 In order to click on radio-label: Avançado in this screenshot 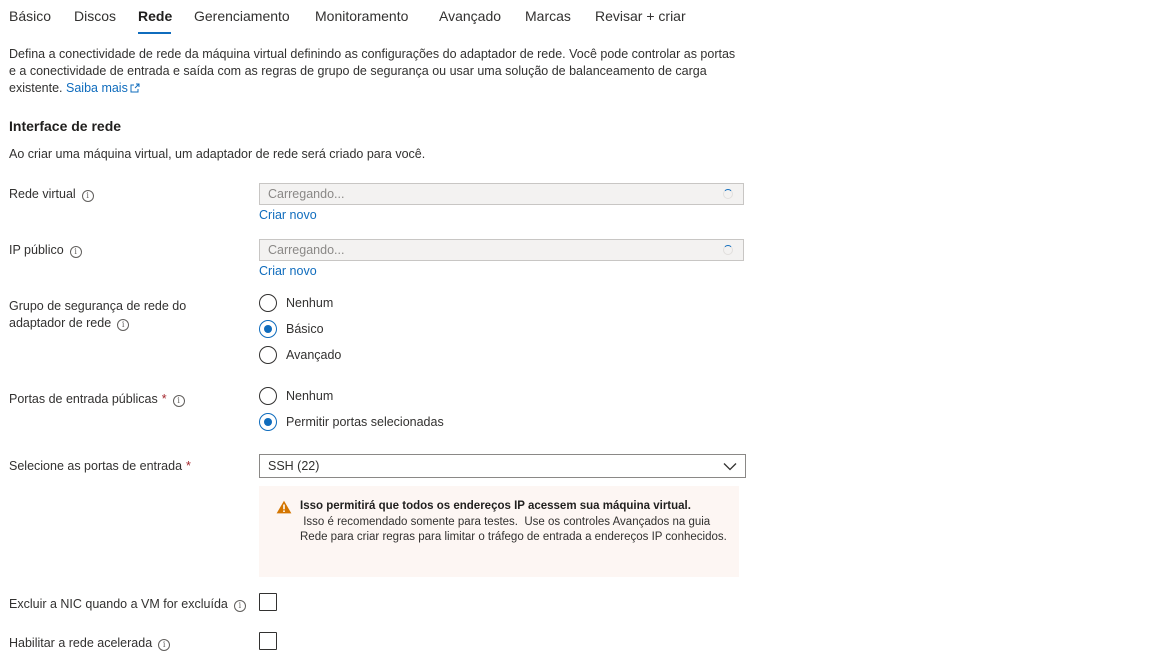, I will do `click(314, 355)`.